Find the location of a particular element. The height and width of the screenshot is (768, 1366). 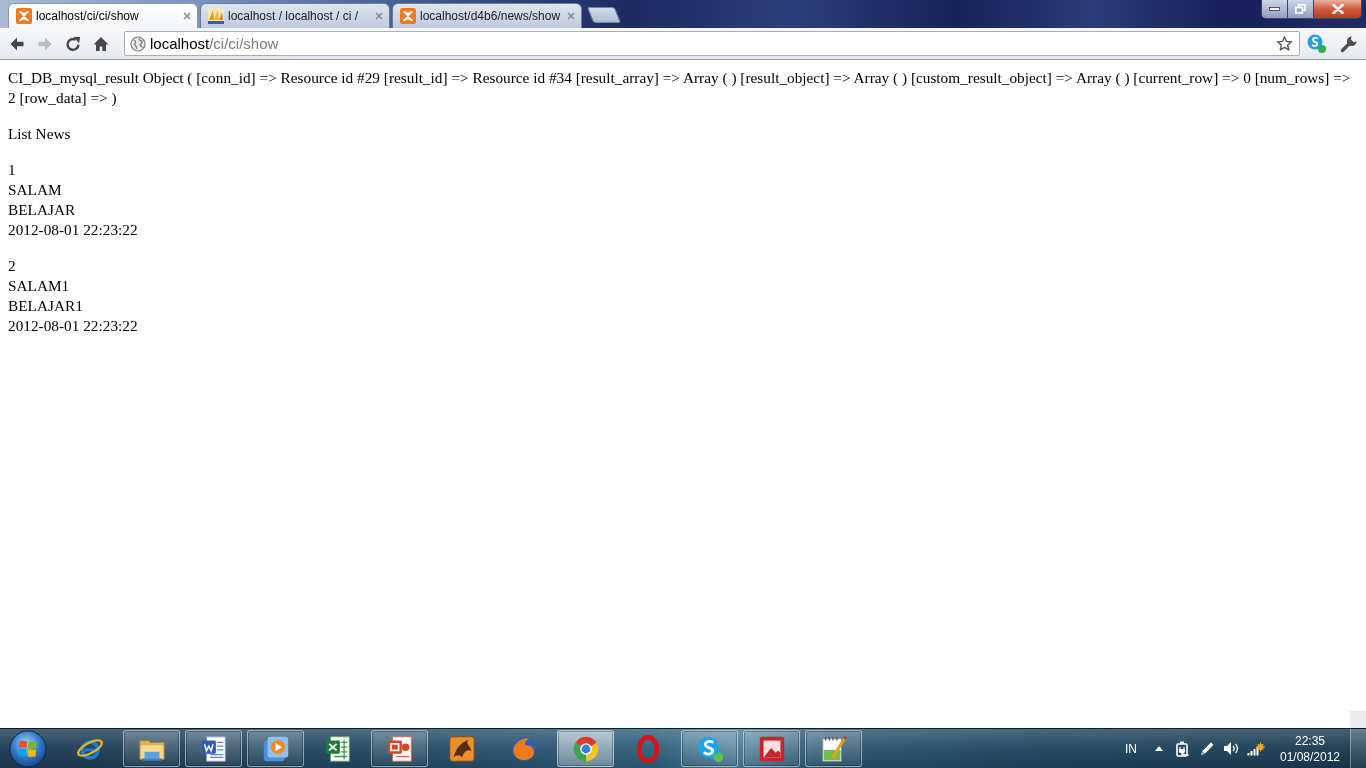

news-id: 2 is located at coordinates (12, 266).